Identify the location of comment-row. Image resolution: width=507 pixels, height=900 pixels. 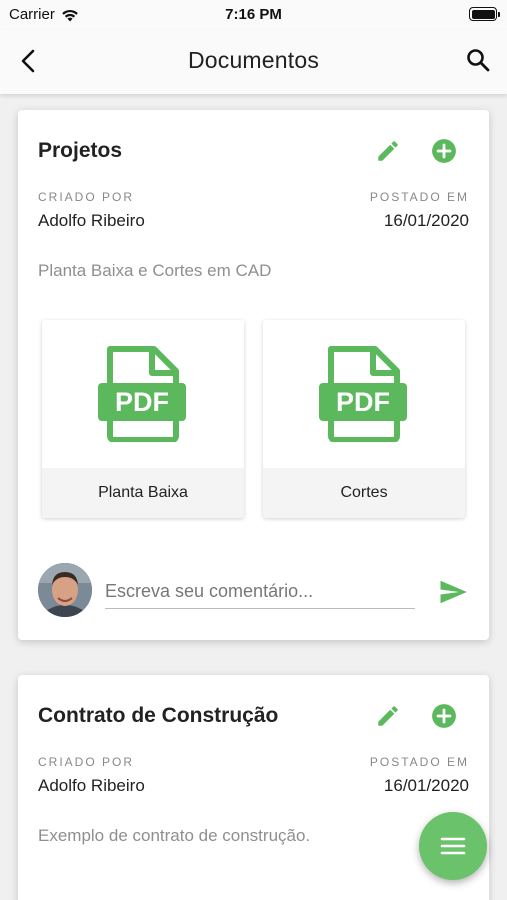
(253, 593).